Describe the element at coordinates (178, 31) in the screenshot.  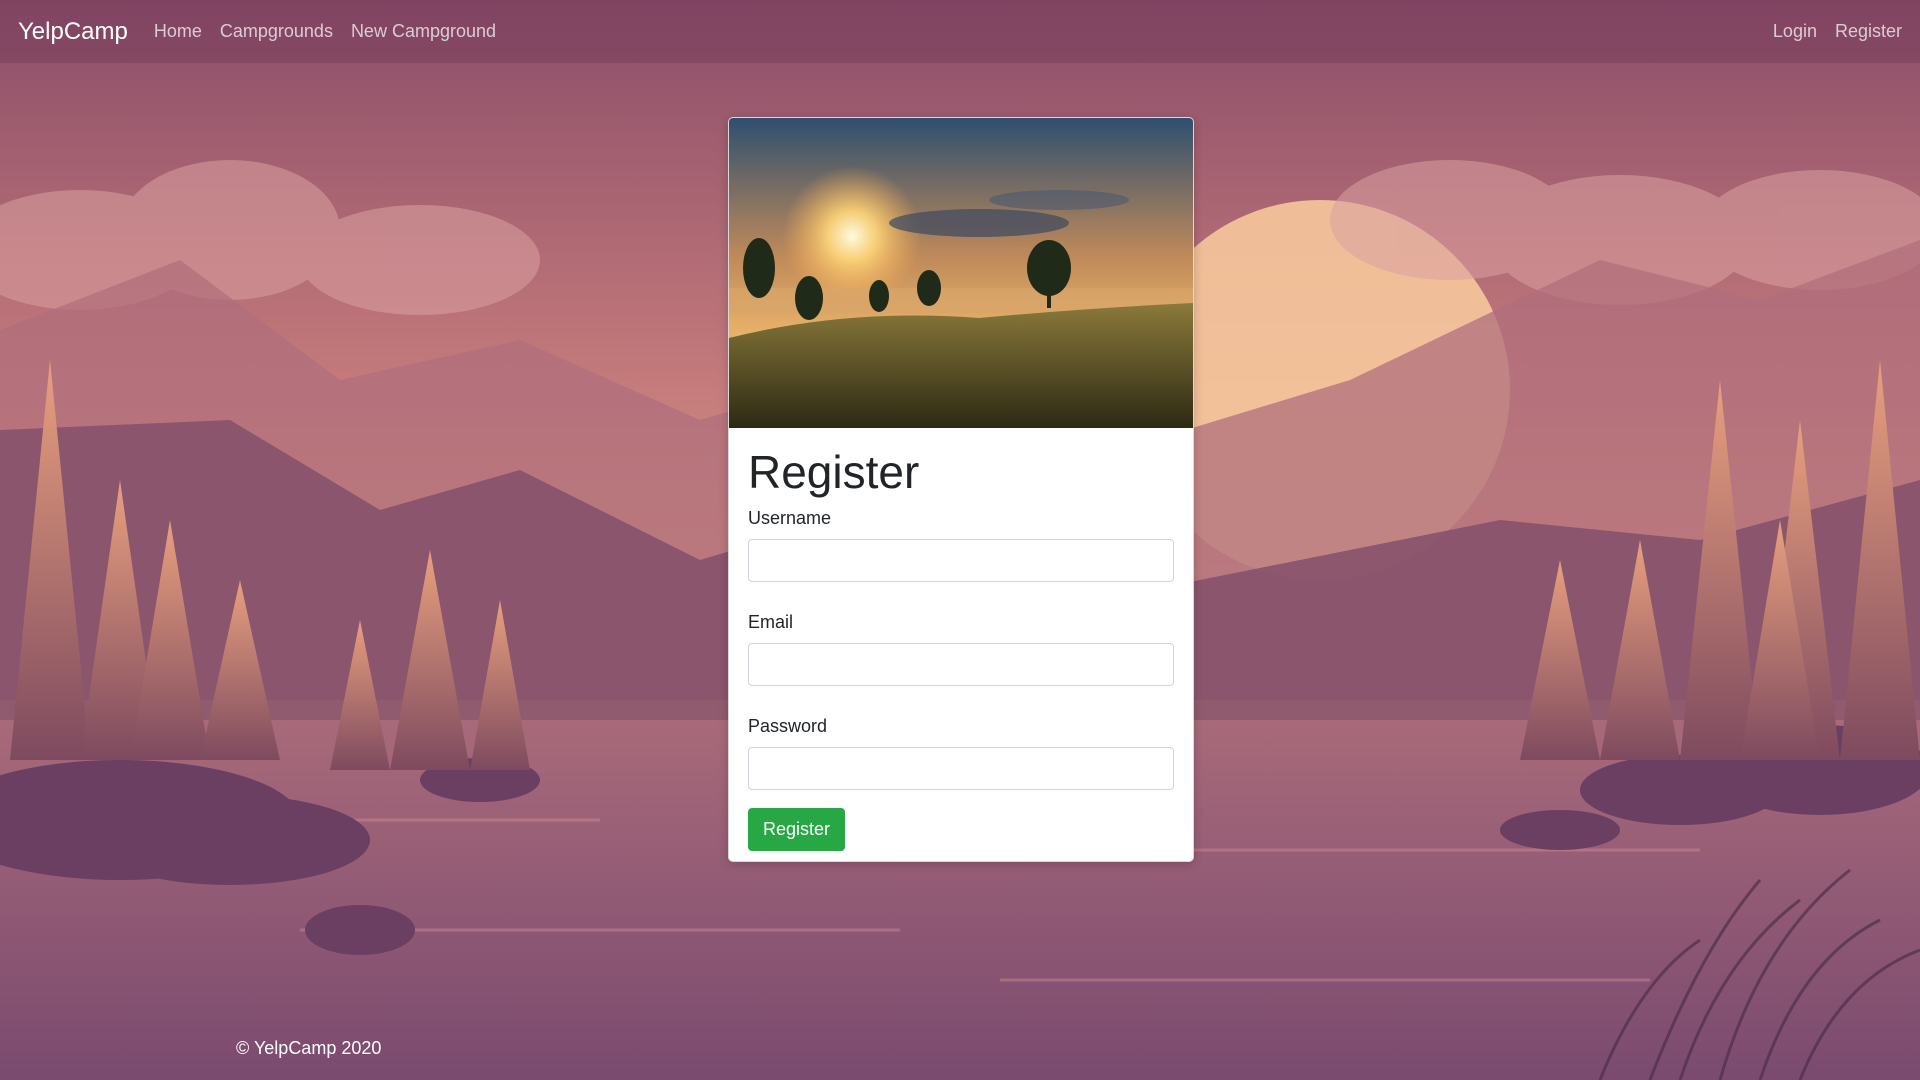
I see `nav-home-link: Home` at that location.